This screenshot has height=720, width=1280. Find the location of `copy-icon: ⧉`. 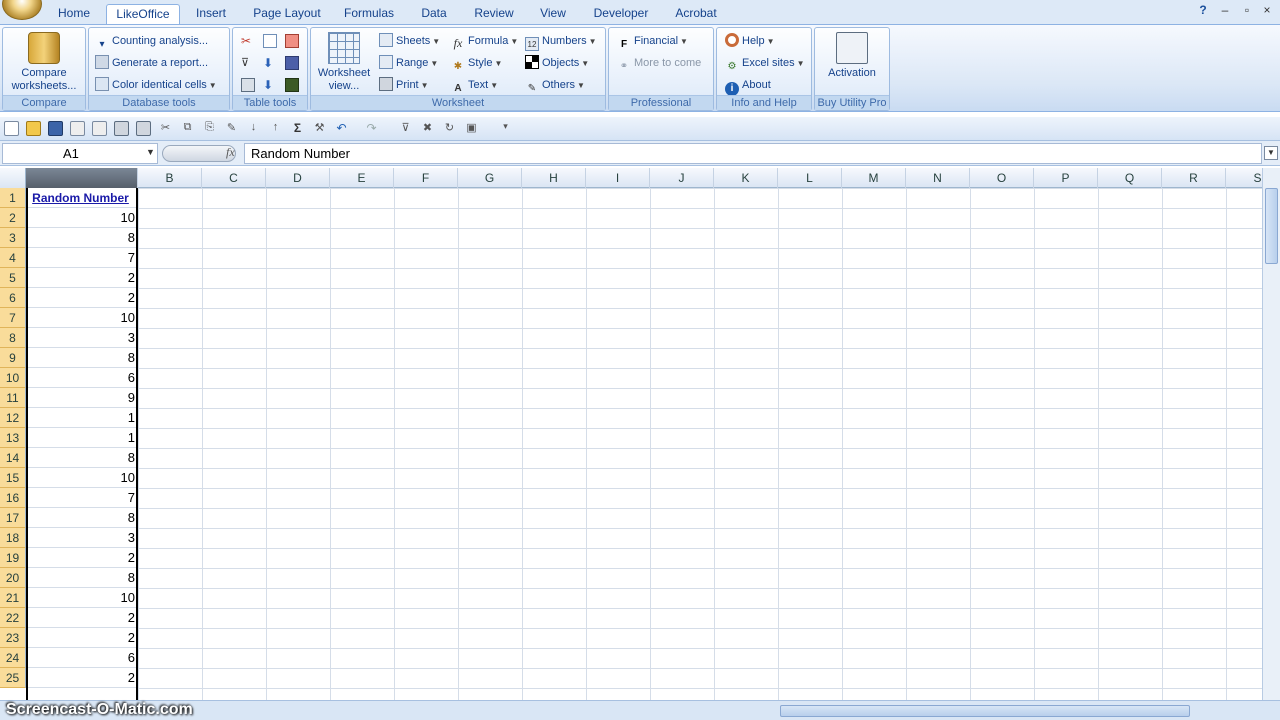

copy-icon: ⧉ is located at coordinates (187, 128).